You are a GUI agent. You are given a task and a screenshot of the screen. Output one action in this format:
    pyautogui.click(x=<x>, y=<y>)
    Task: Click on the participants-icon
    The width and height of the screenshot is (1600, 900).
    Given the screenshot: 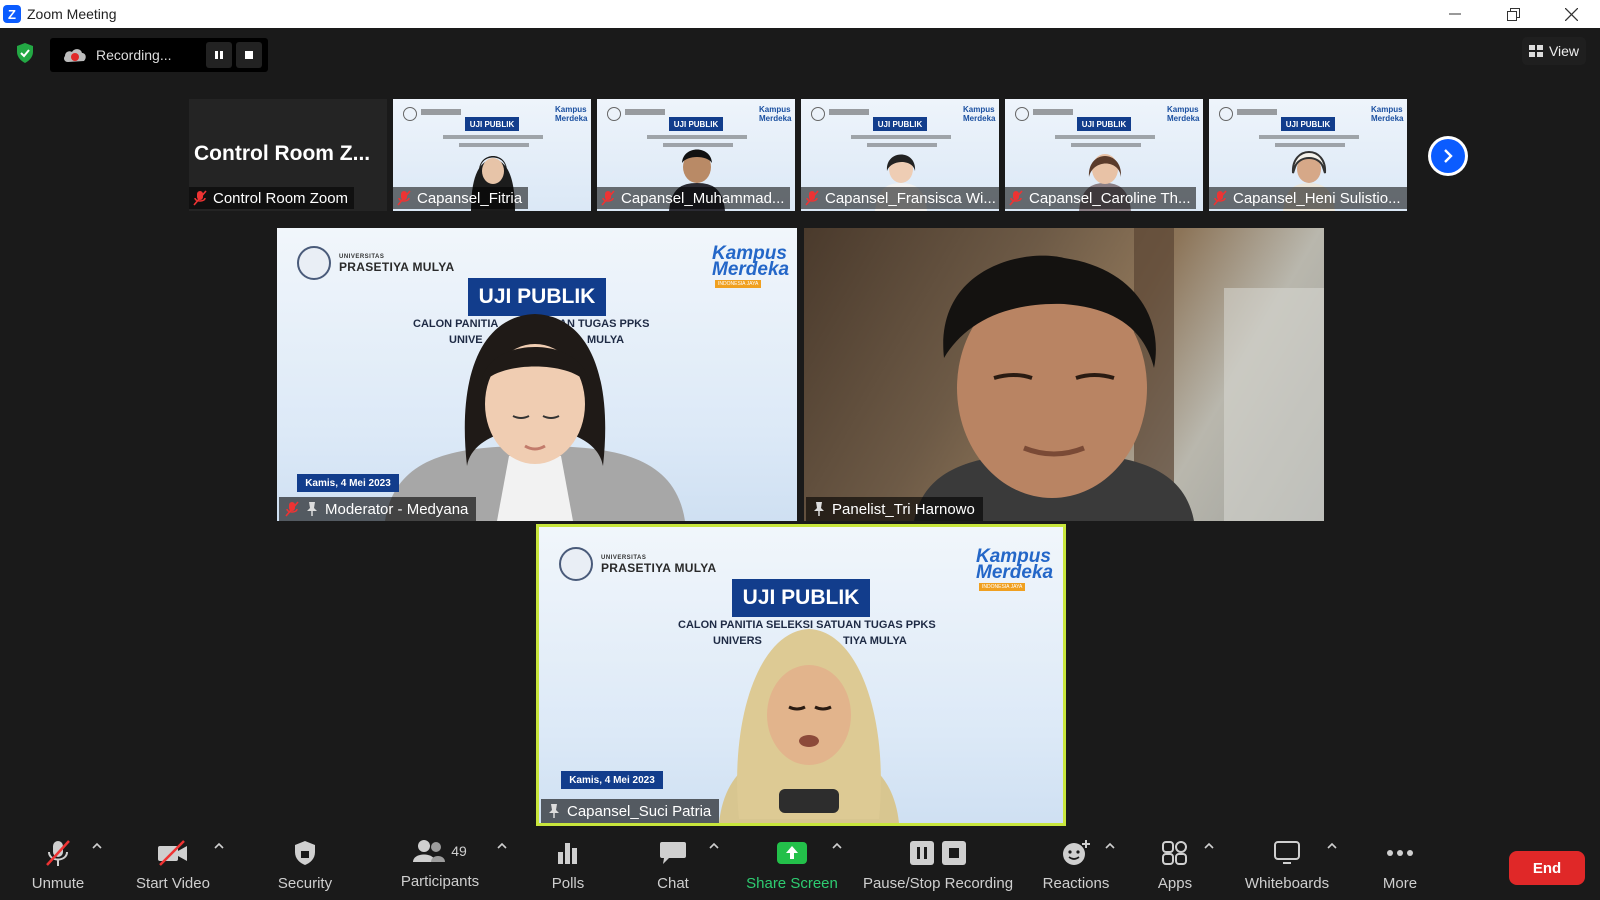 What is the action you would take?
    pyautogui.click(x=429, y=851)
    